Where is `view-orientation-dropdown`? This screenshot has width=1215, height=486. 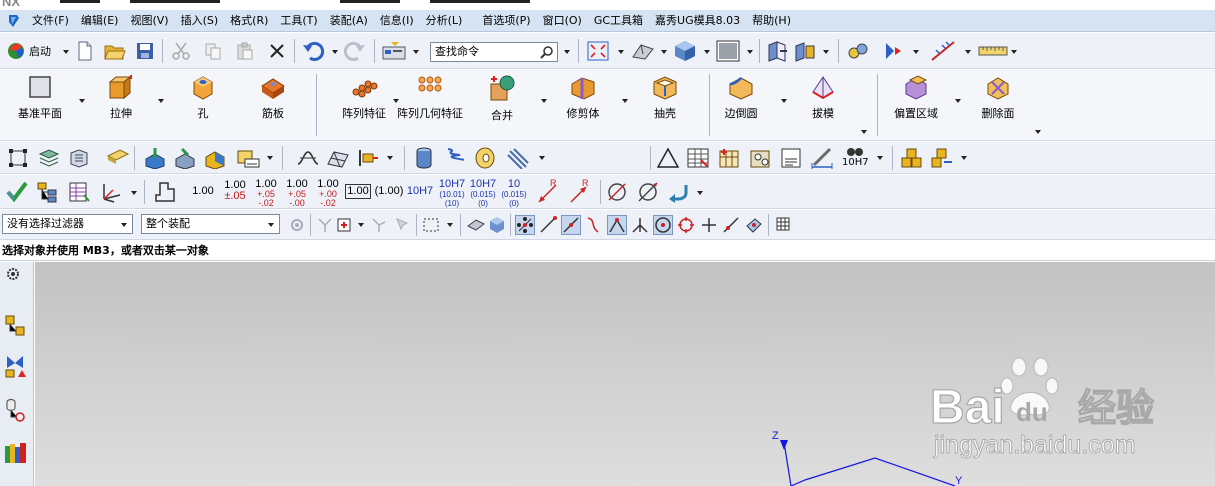
view-orientation-dropdown is located at coordinates (664, 52).